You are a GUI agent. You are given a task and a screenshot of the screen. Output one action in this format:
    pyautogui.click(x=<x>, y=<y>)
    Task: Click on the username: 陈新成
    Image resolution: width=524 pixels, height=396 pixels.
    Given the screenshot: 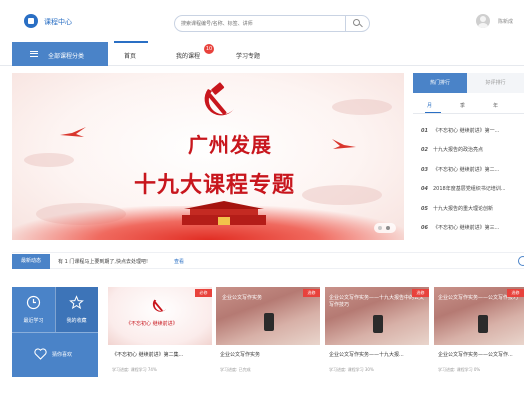 What is the action you would take?
    pyautogui.click(x=505, y=21)
    